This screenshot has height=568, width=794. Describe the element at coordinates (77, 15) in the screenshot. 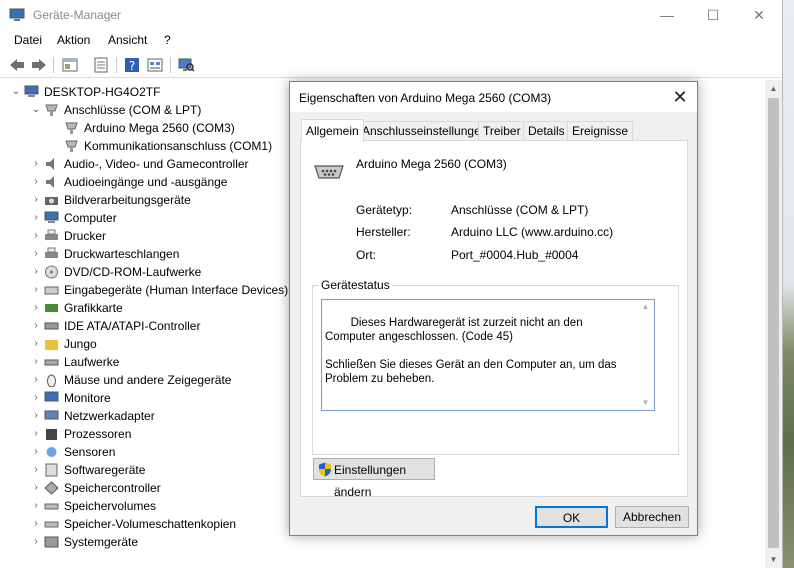

I see `window-title: Geräte-Manager` at that location.